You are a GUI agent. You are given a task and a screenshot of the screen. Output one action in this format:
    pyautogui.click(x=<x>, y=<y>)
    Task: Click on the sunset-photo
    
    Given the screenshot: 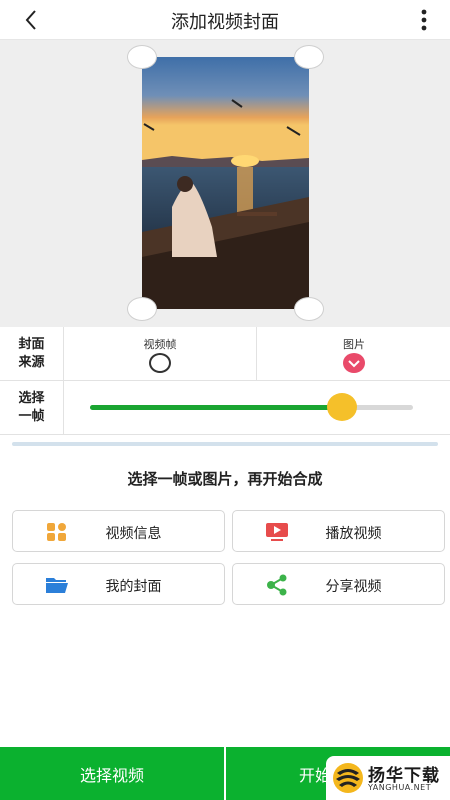 What is the action you would take?
    pyautogui.click(x=225, y=183)
    